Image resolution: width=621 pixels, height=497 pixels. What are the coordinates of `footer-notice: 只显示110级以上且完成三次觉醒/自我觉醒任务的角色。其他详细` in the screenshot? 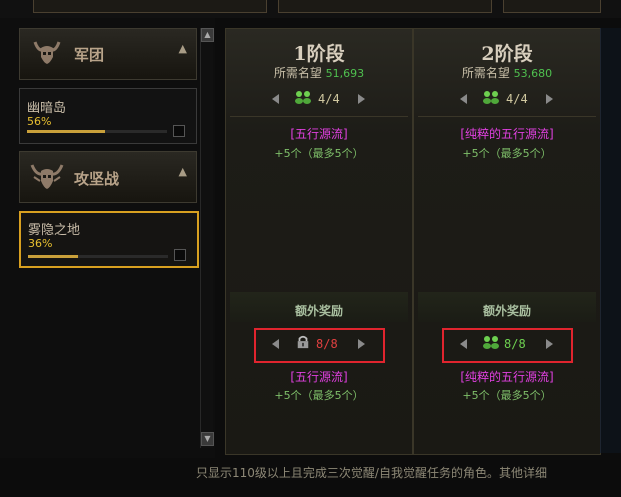 It's located at (371, 473).